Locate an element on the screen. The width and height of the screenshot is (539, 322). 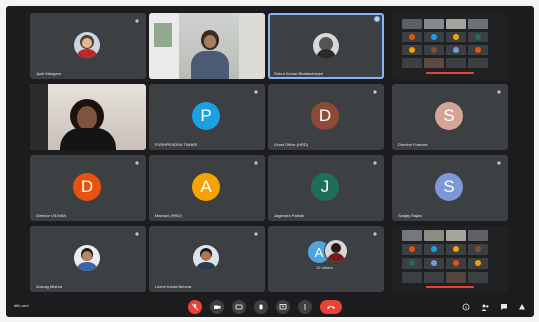
activities-icon is located at coordinates (522, 307).